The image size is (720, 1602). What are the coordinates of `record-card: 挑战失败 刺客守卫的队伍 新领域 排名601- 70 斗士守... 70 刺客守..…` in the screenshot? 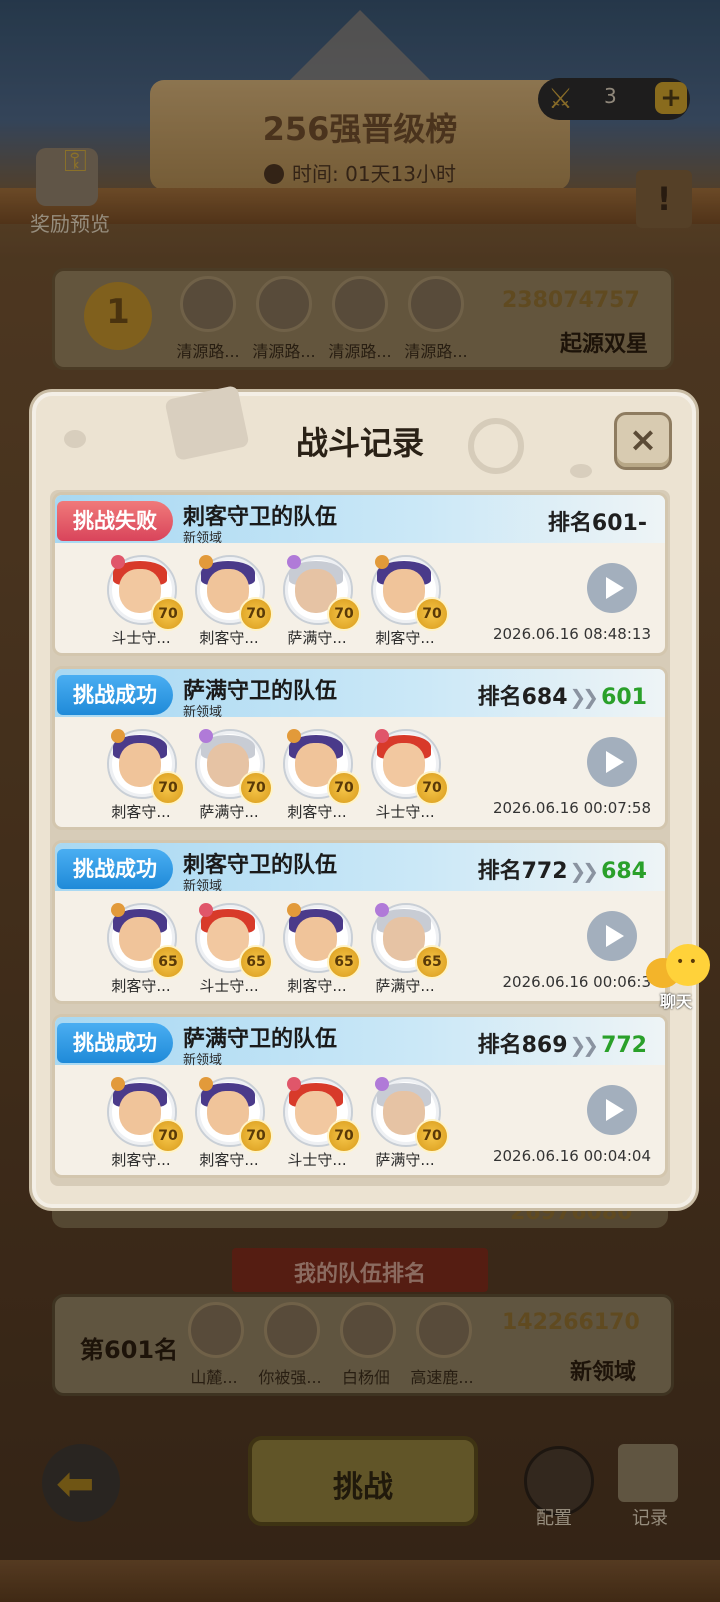 It's located at (360, 574).